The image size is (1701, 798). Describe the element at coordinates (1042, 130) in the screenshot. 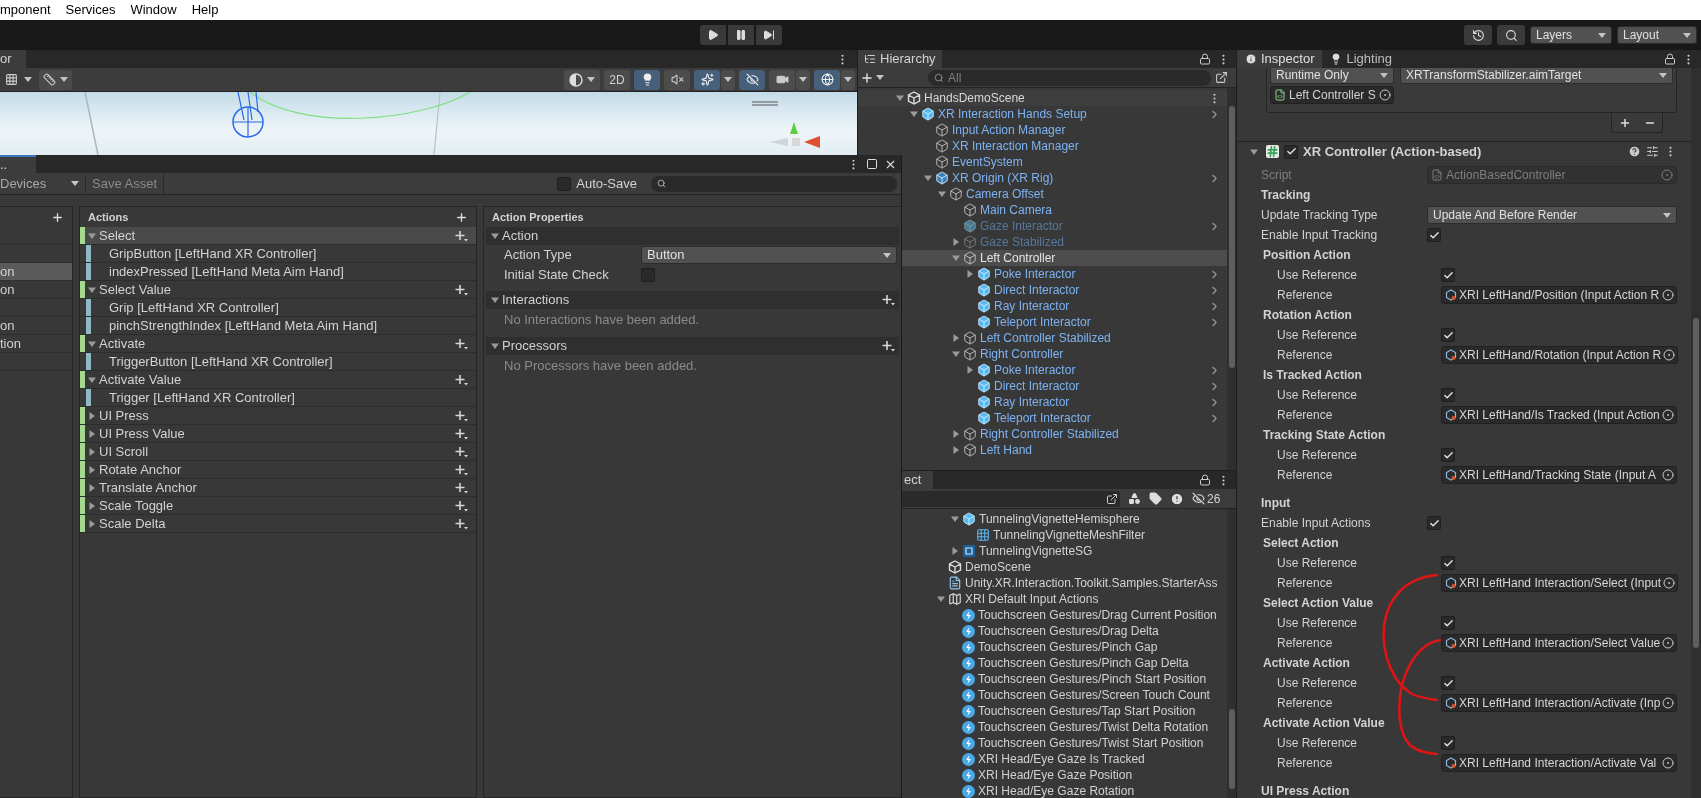

I see `hierarchy-item: Input Action Manager` at that location.